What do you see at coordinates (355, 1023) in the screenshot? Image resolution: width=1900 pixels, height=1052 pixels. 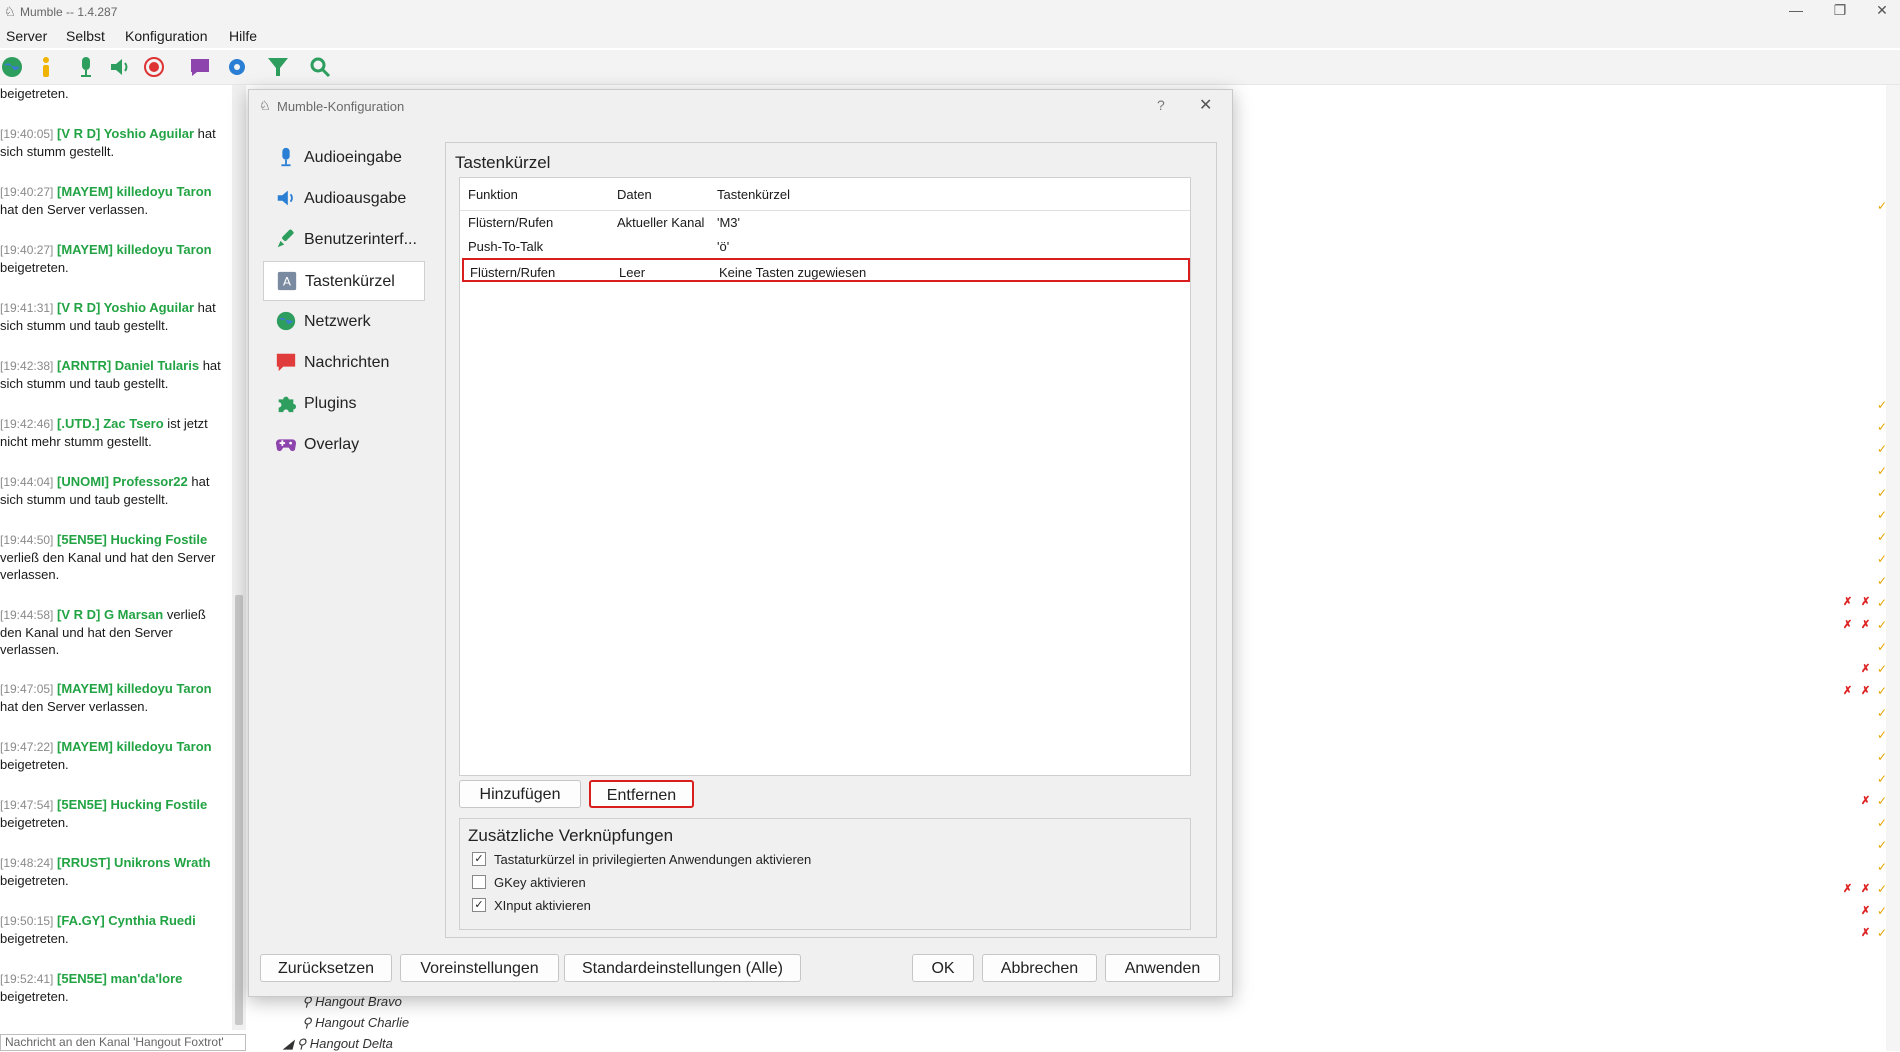 I see `tree-item-hangout-charlie: ⚲ Hangout Charlie` at bounding box center [355, 1023].